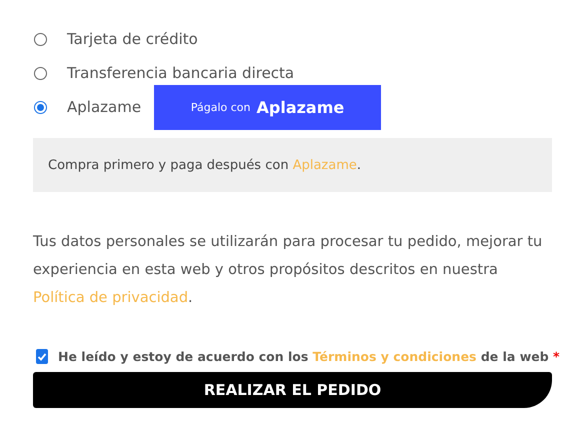 The width and height of the screenshot is (580, 447). What do you see at coordinates (132, 39) in the screenshot?
I see `payment-option-label: Tarjeta de crédito` at bounding box center [132, 39].